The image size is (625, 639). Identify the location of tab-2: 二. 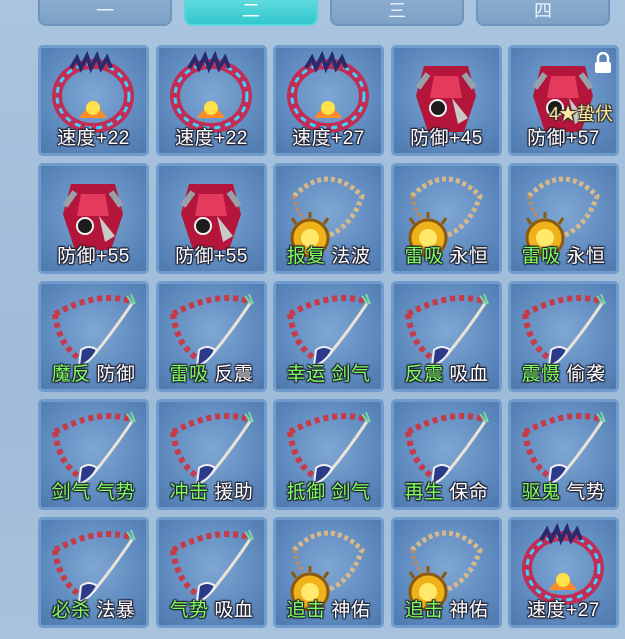
(251, 13).